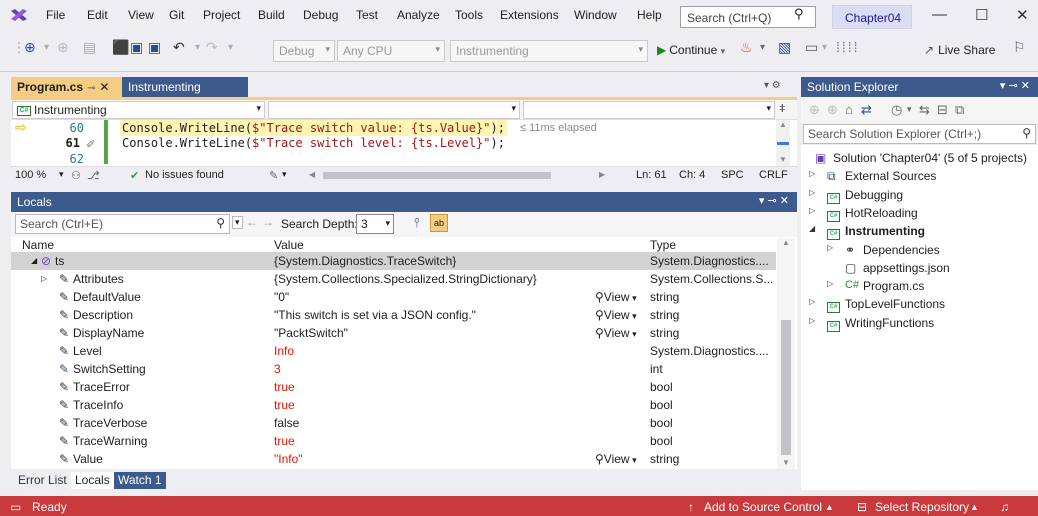  Describe the element at coordinates (811, 47) in the screenshot. I see `layout-icon: ▭` at that location.